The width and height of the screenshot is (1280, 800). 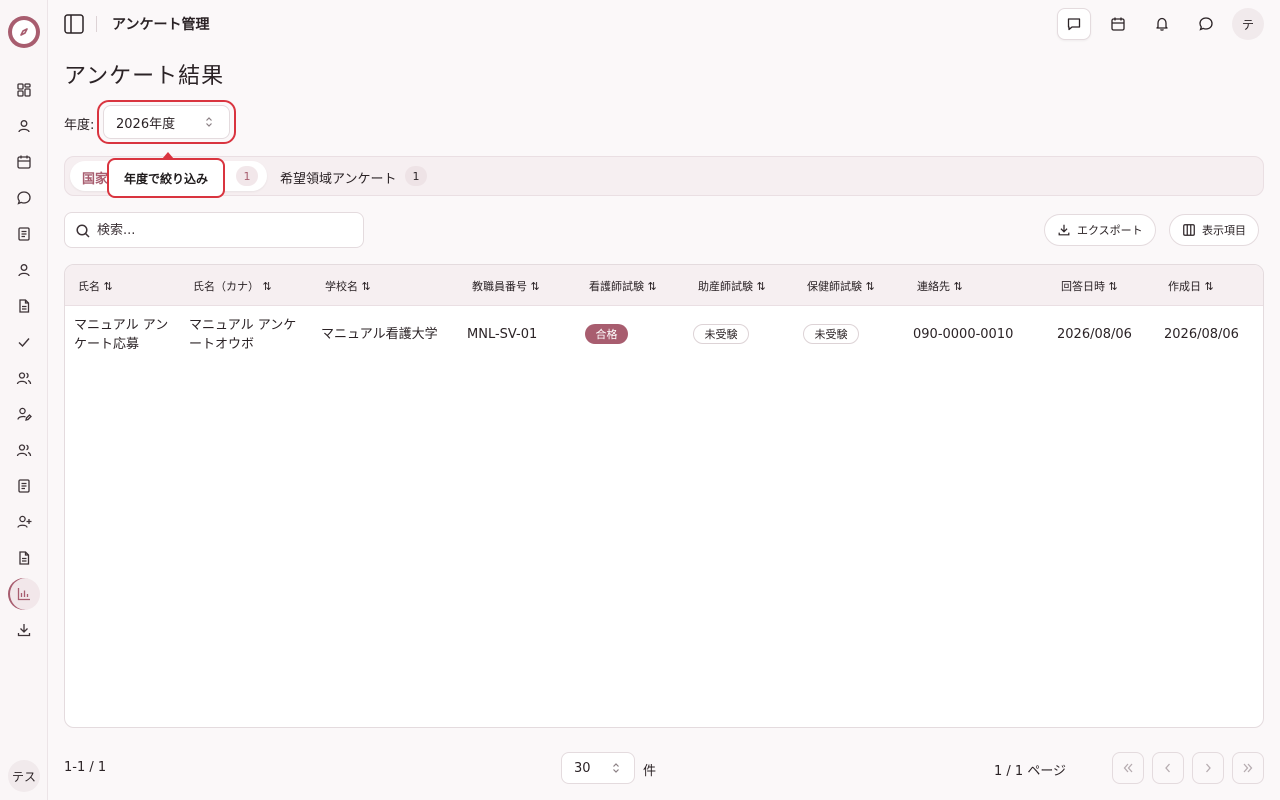 I want to click on users-icon, so click(x=24, y=450).